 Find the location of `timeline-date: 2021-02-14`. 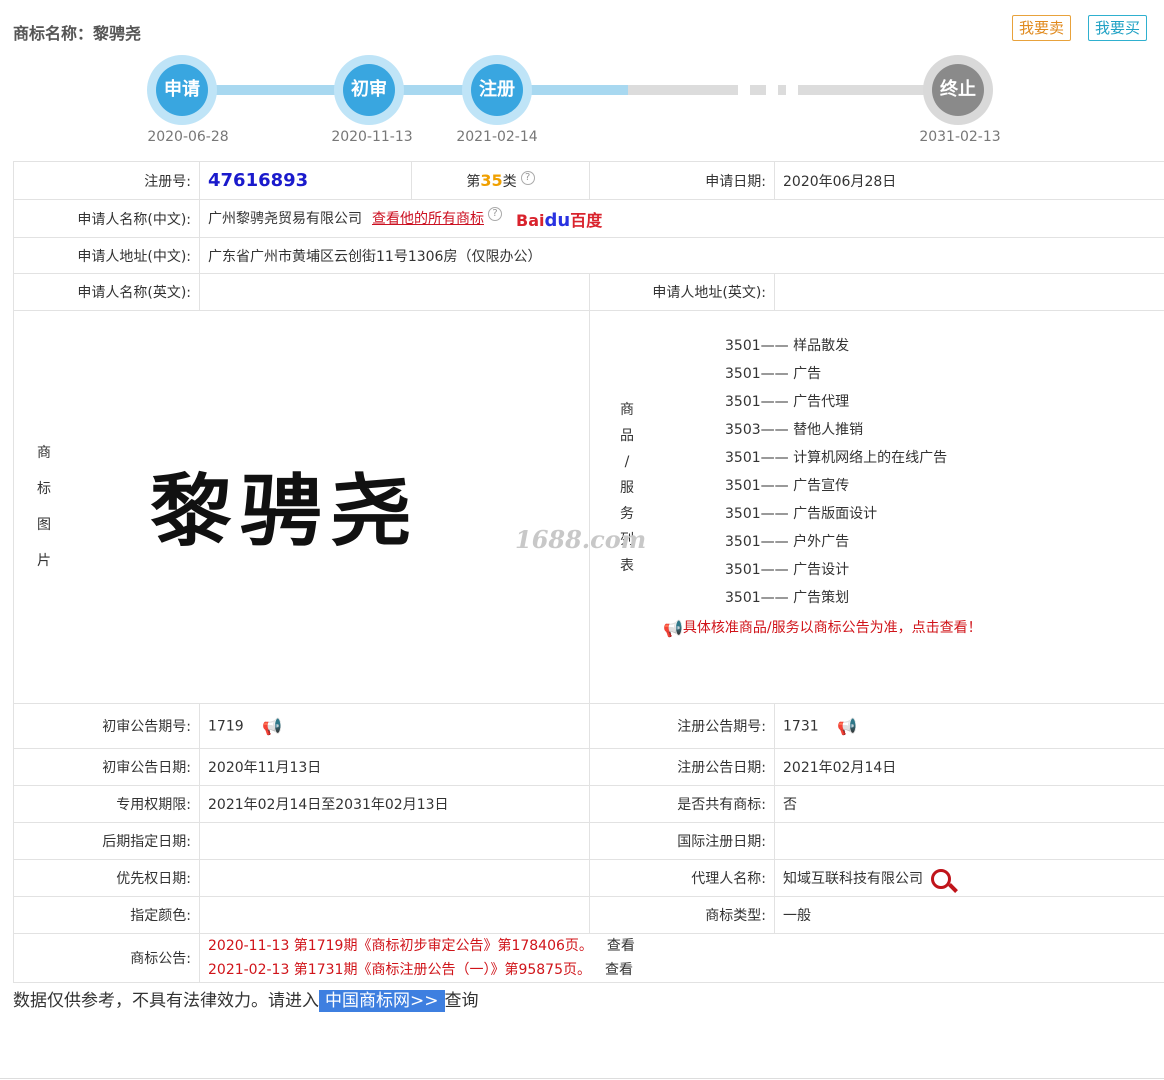

timeline-date: 2021-02-14 is located at coordinates (497, 137).